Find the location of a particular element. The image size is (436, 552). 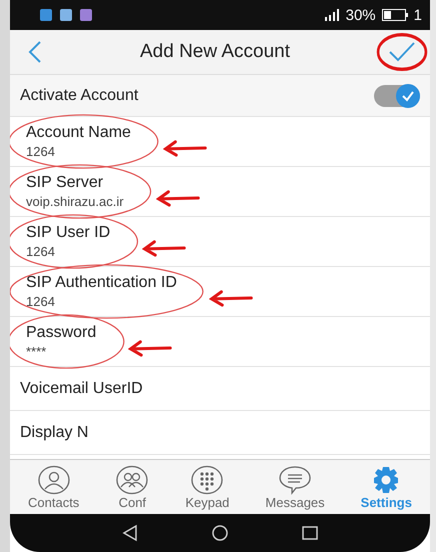

field-label: SIP User ID is located at coordinates (68, 233).